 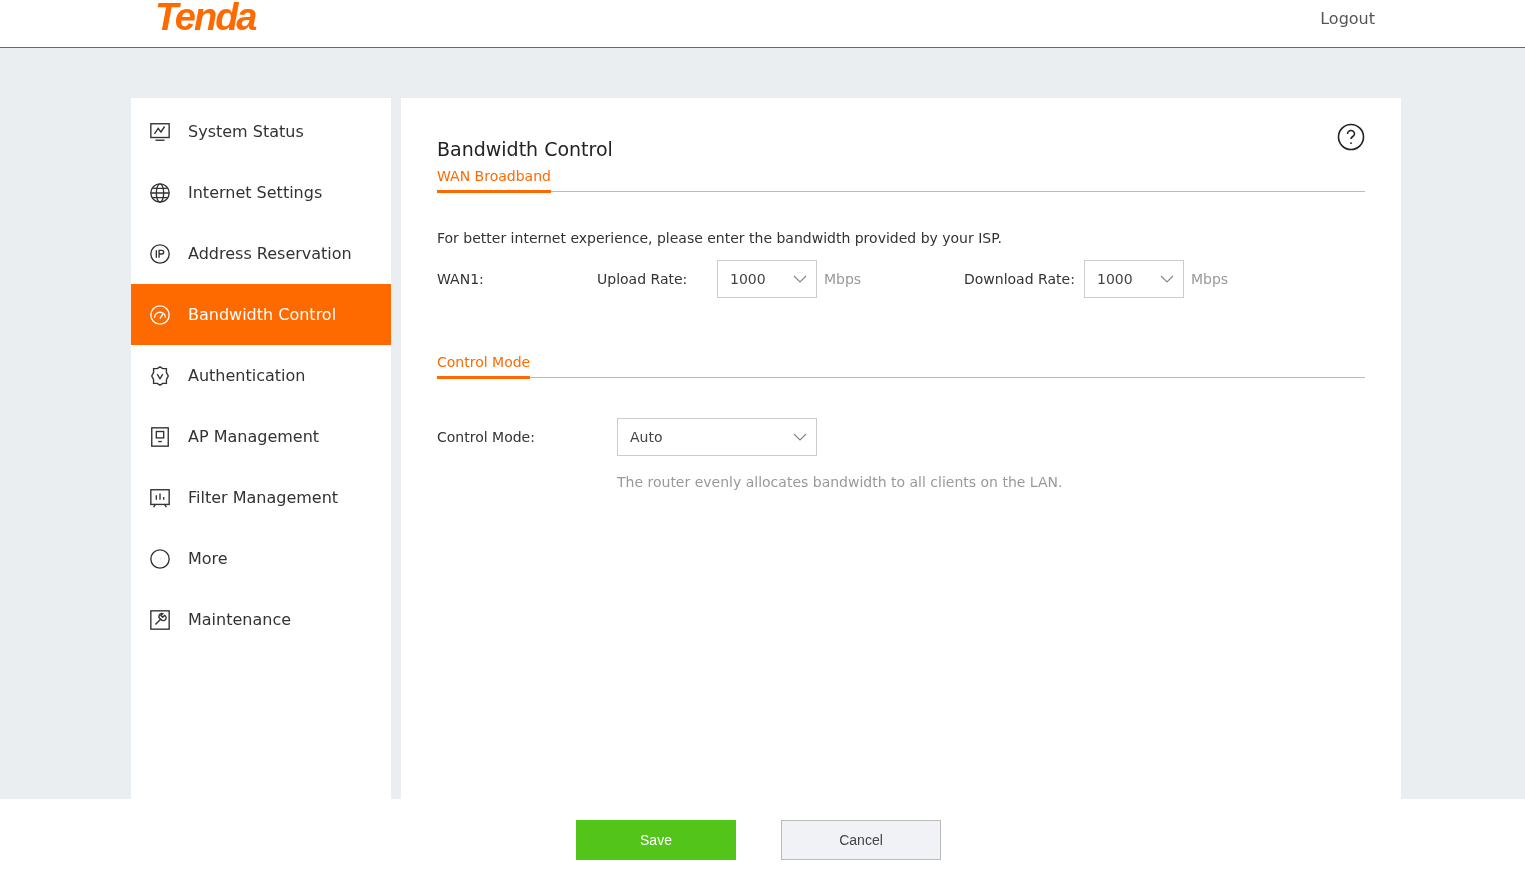 What do you see at coordinates (861, 839) in the screenshot?
I see `cancel-button: Cancel` at bounding box center [861, 839].